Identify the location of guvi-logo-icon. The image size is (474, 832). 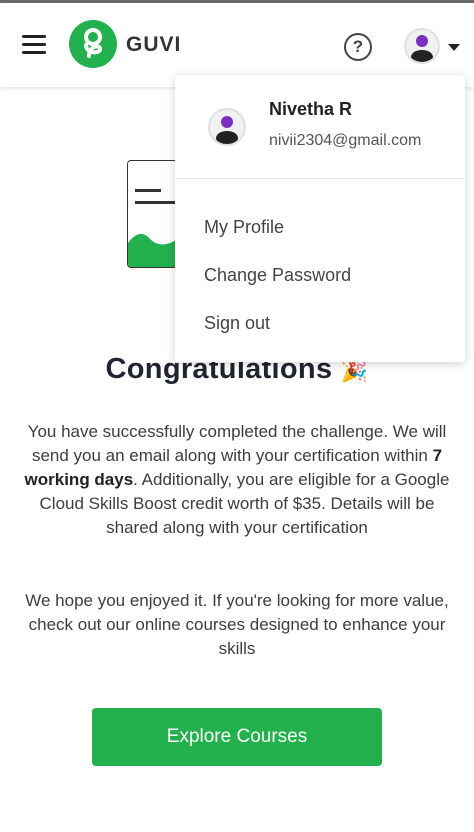
(93, 44).